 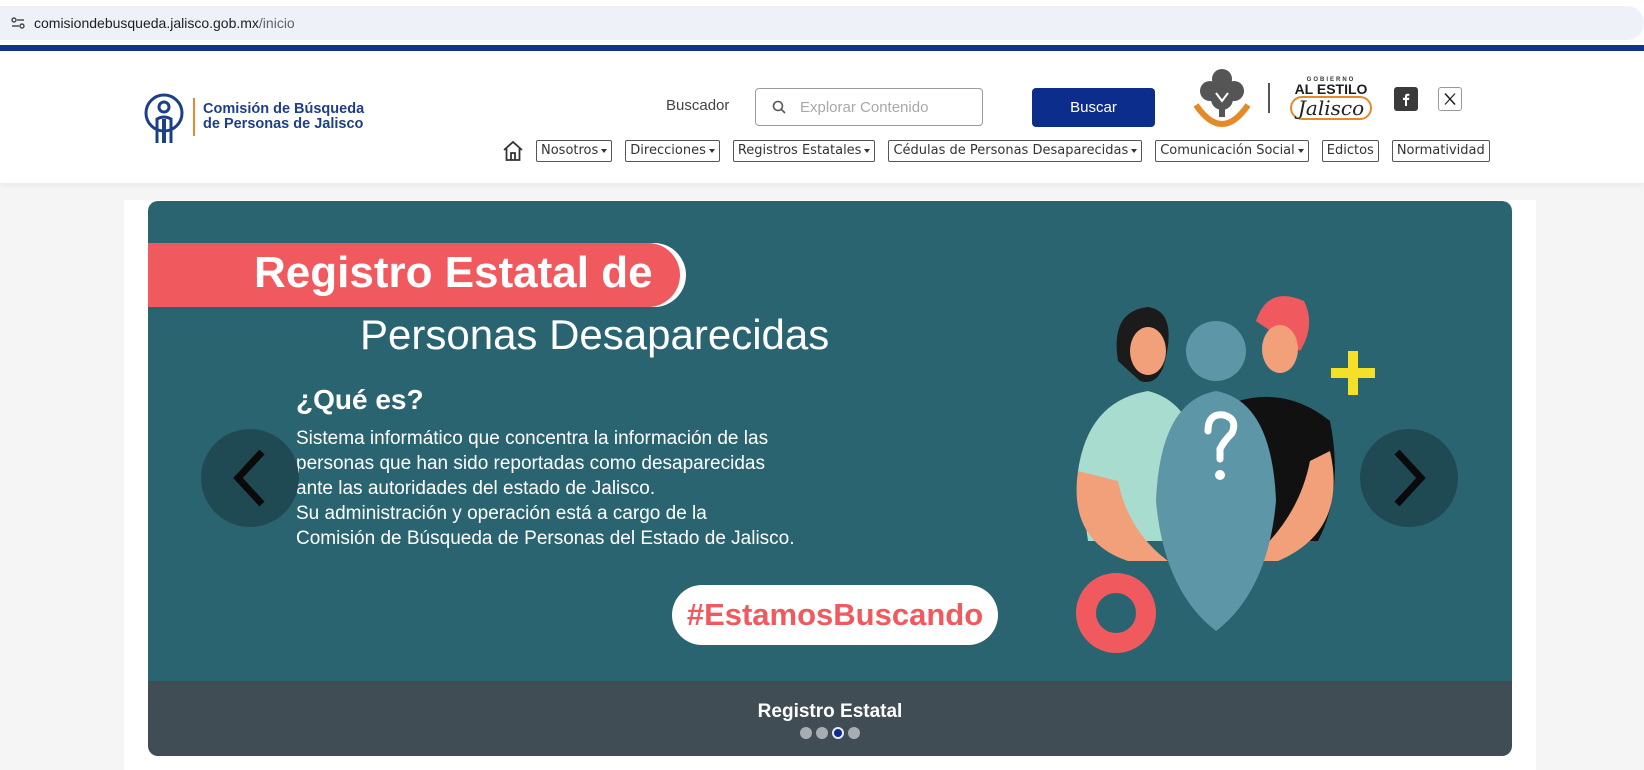 I want to click on x-logo-icon, so click(x=1450, y=99).